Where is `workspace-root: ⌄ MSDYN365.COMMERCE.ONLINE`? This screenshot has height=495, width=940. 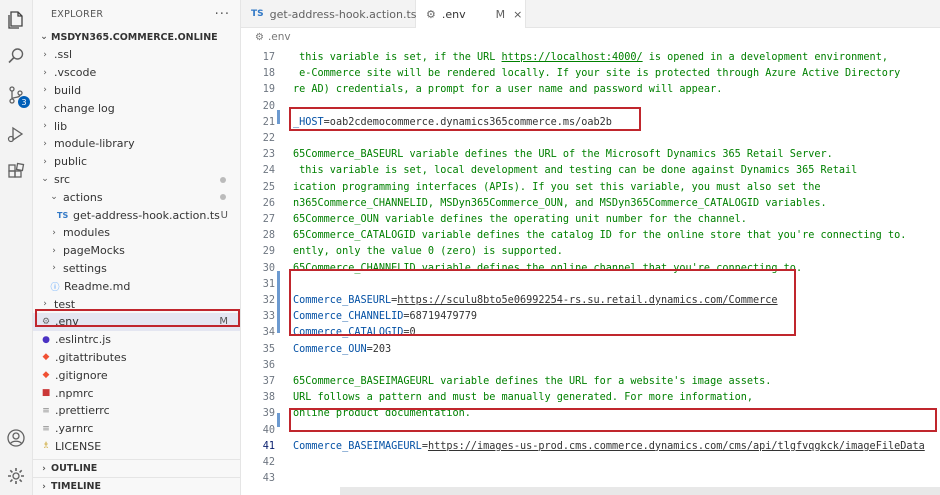
workspace-root: ⌄ MSDYN365.COMMERCE.ONLINE is located at coordinates (136, 37).